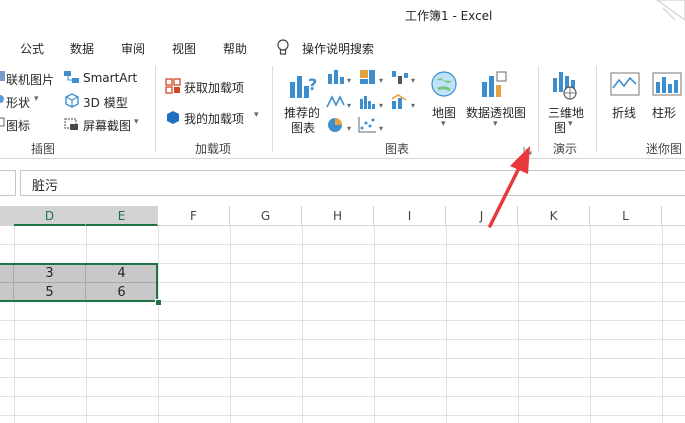  What do you see at coordinates (214, 118) in the screenshot?
I see `my-addins-button: 我的加载项` at bounding box center [214, 118].